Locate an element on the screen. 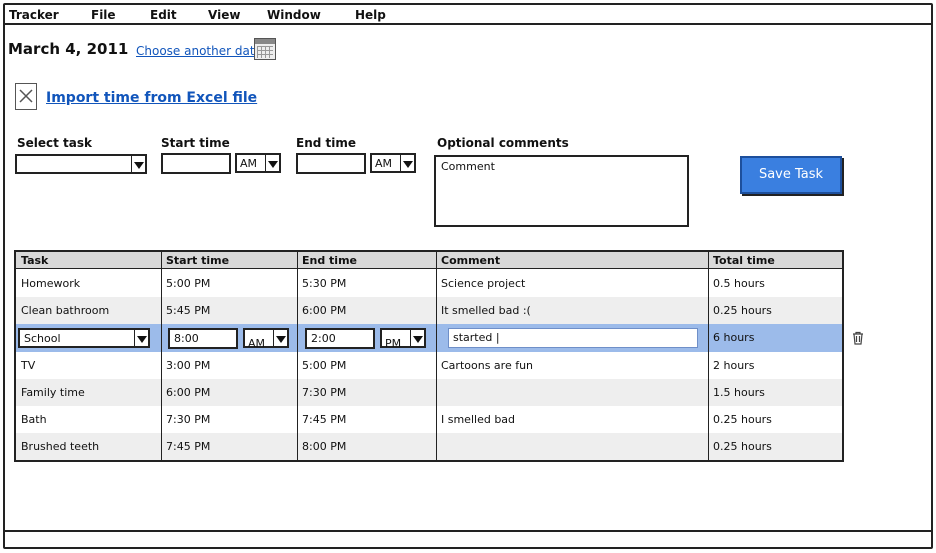  column-header-task: Task is located at coordinates (34, 260).